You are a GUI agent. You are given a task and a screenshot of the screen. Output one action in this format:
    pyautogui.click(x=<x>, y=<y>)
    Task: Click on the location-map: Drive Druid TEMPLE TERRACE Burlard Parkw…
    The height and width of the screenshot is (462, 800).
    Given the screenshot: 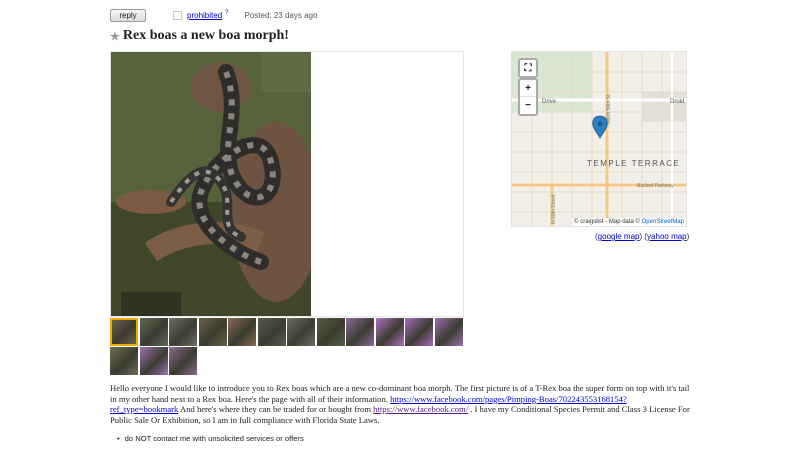 What is the action you would take?
    pyautogui.click(x=599, y=139)
    